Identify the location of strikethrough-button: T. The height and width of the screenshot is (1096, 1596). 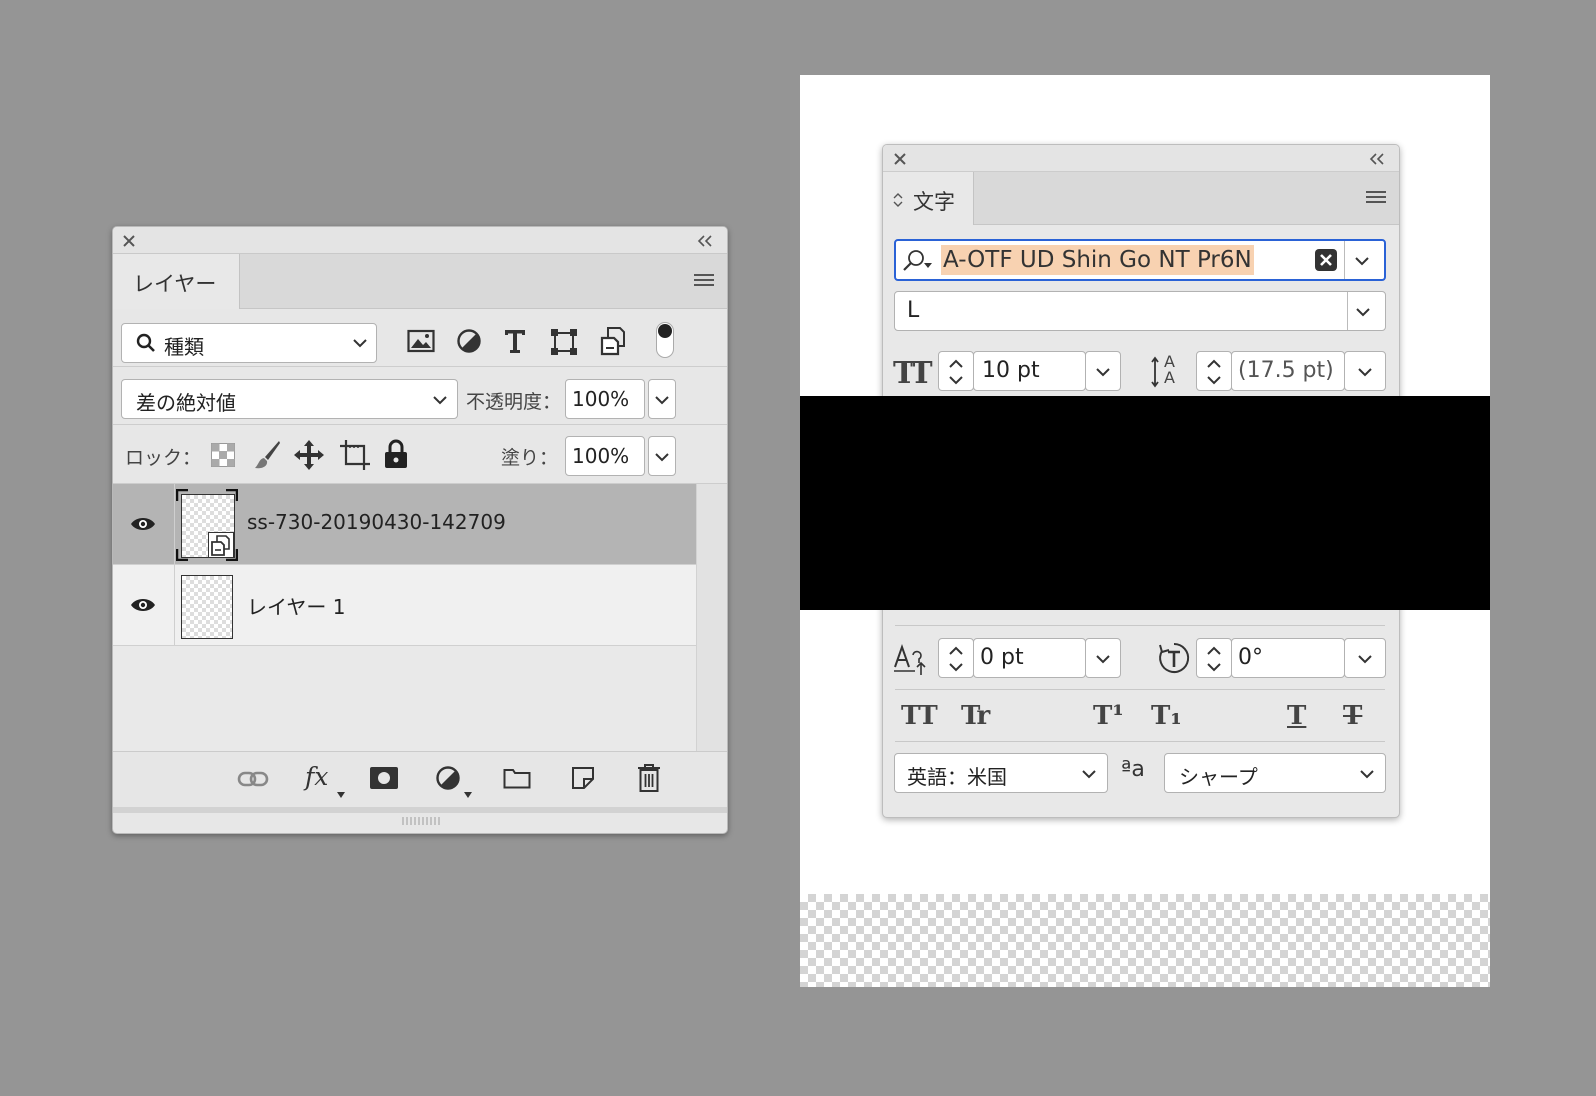
(1352, 716).